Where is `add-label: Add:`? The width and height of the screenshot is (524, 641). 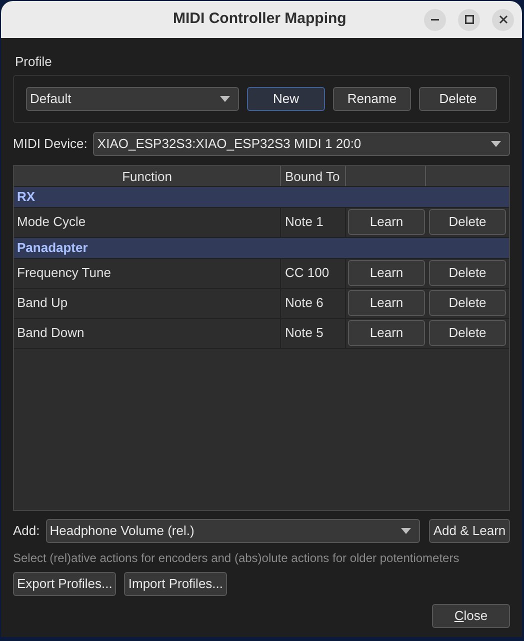
add-label: Add: is located at coordinates (26, 531).